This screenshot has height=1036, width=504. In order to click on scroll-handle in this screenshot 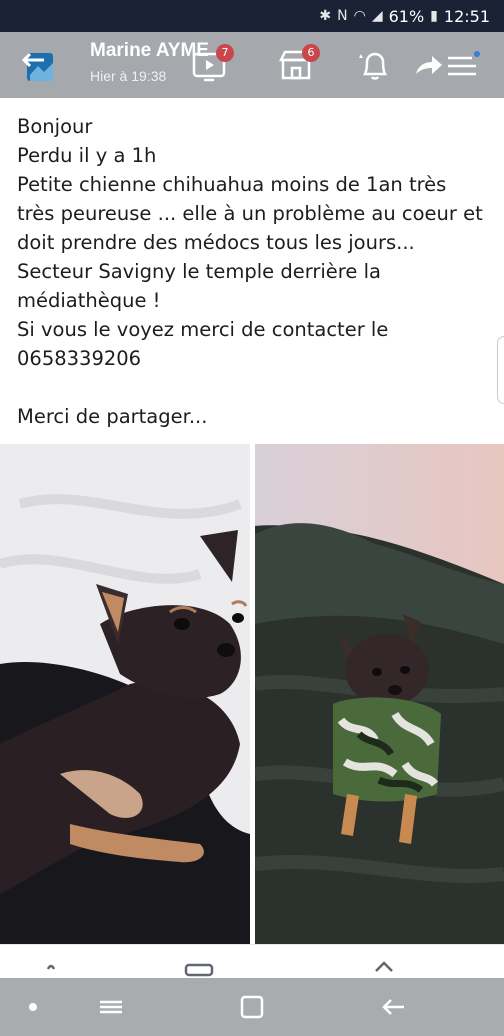, I will do `click(500, 370)`.